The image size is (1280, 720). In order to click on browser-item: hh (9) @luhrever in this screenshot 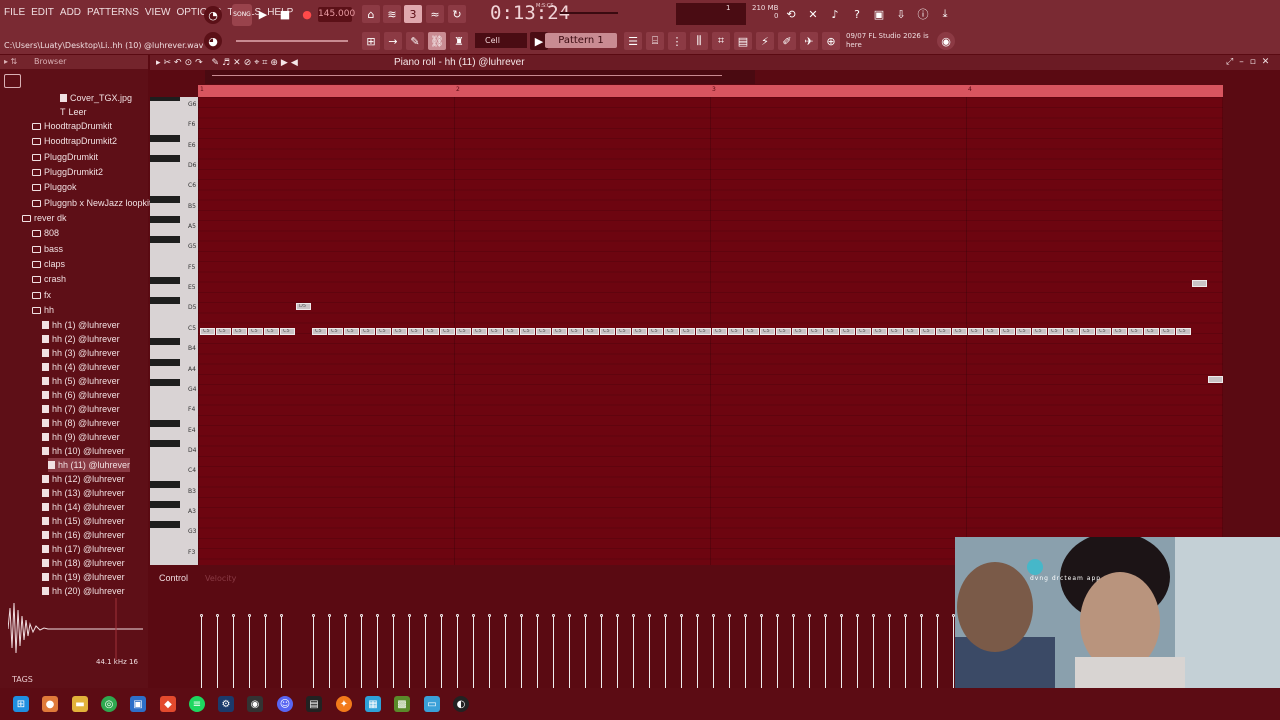, I will do `click(81, 437)`.